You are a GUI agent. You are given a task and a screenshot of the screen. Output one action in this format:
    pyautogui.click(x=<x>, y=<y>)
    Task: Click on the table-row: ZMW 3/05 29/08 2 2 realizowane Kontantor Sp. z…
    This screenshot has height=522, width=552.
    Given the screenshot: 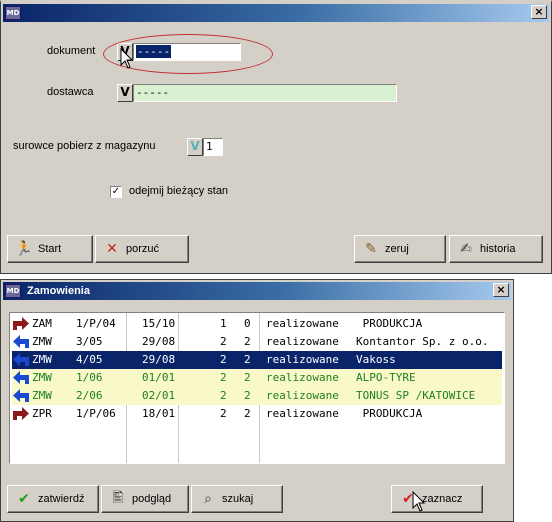 What is the action you would take?
    pyautogui.click(x=257, y=342)
    